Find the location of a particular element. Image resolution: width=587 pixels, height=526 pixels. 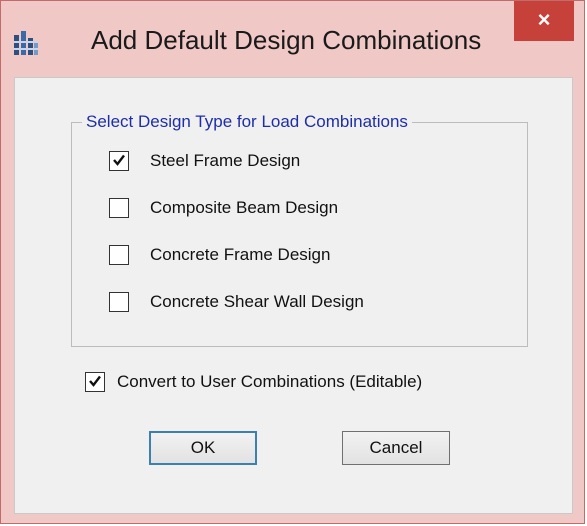

close-button: × is located at coordinates (544, 21).